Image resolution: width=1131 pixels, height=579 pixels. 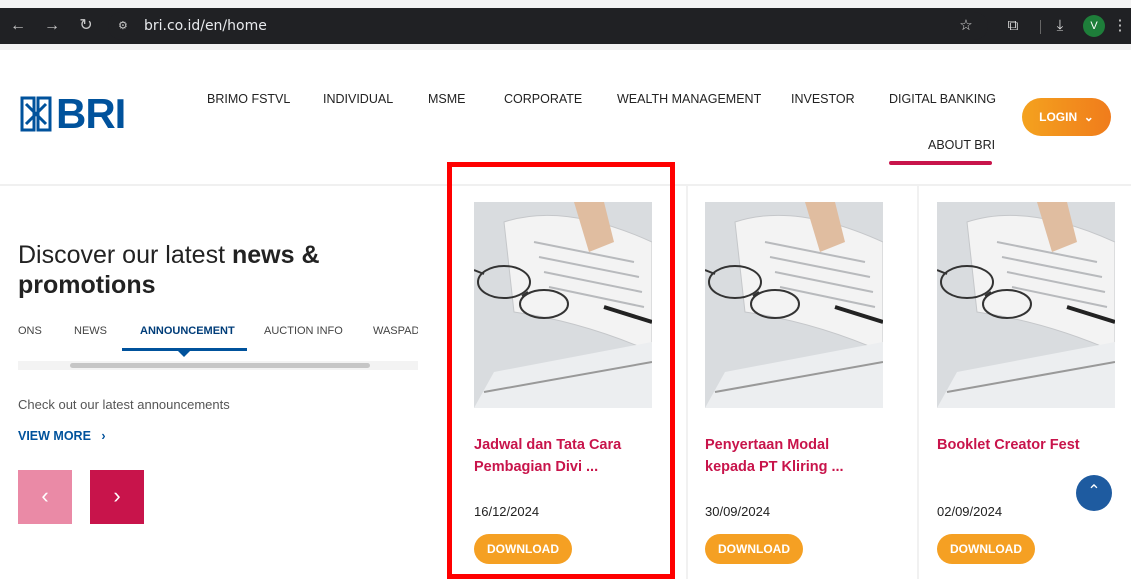 I want to click on download-icon: ⤓, so click(x=1060, y=26).